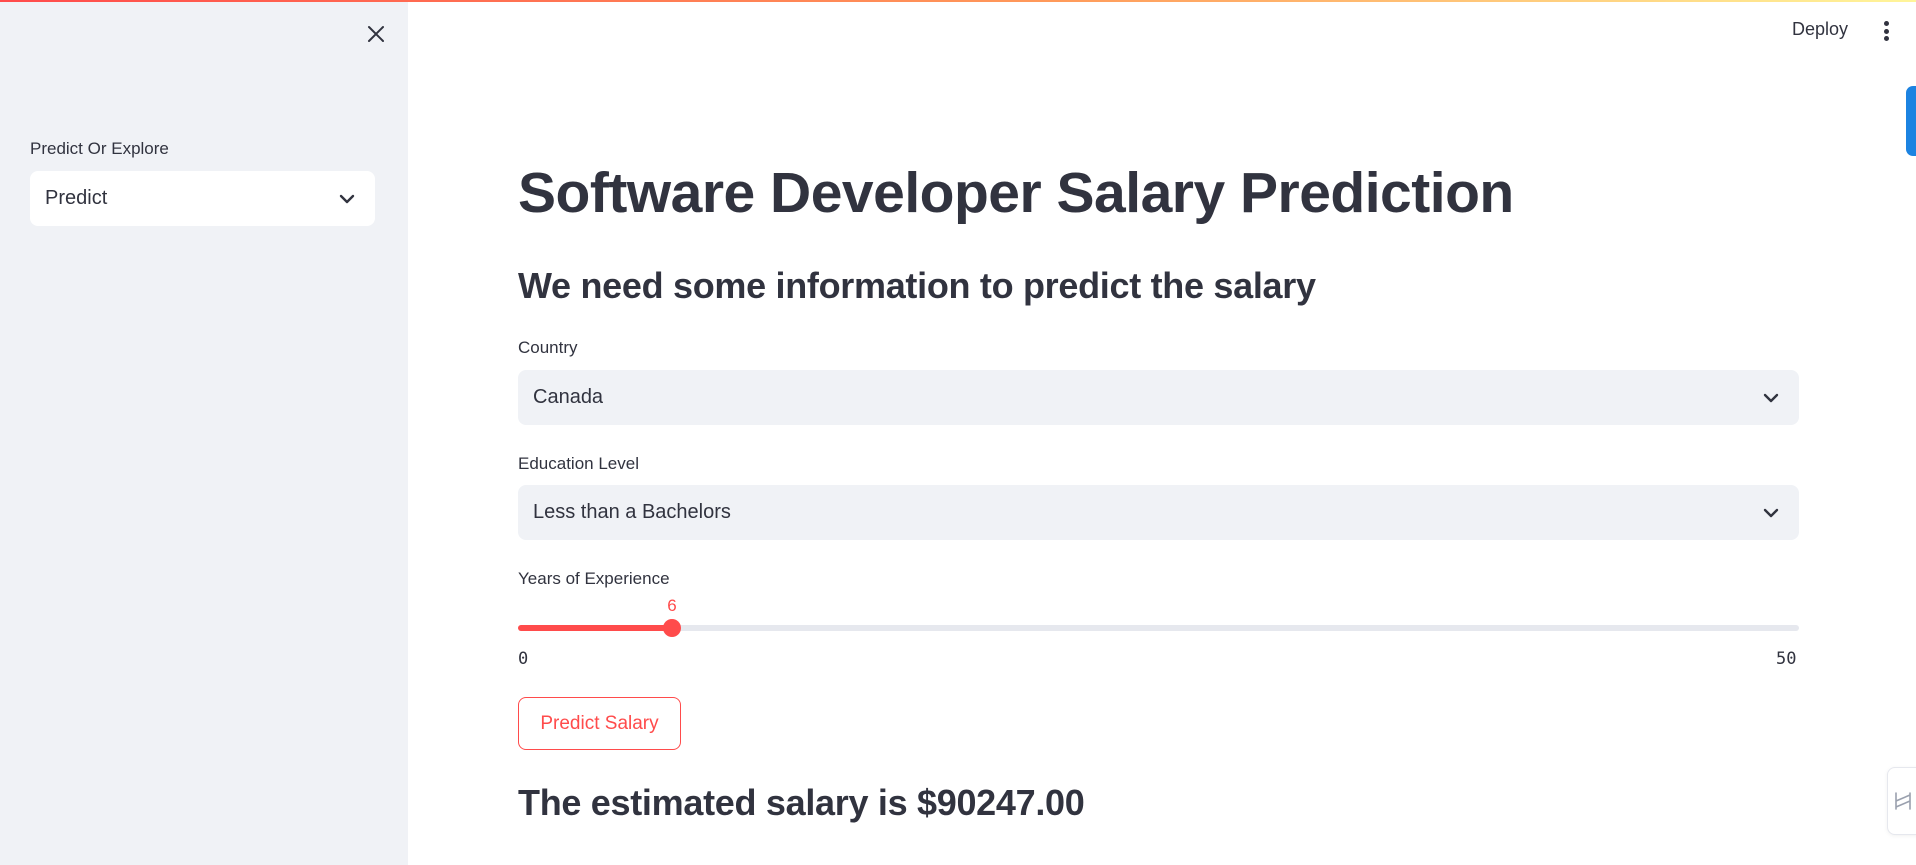  What do you see at coordinates (595, 628) in the screenshot?
I see `experience-slider-fill` at bounding box center [595, 628].